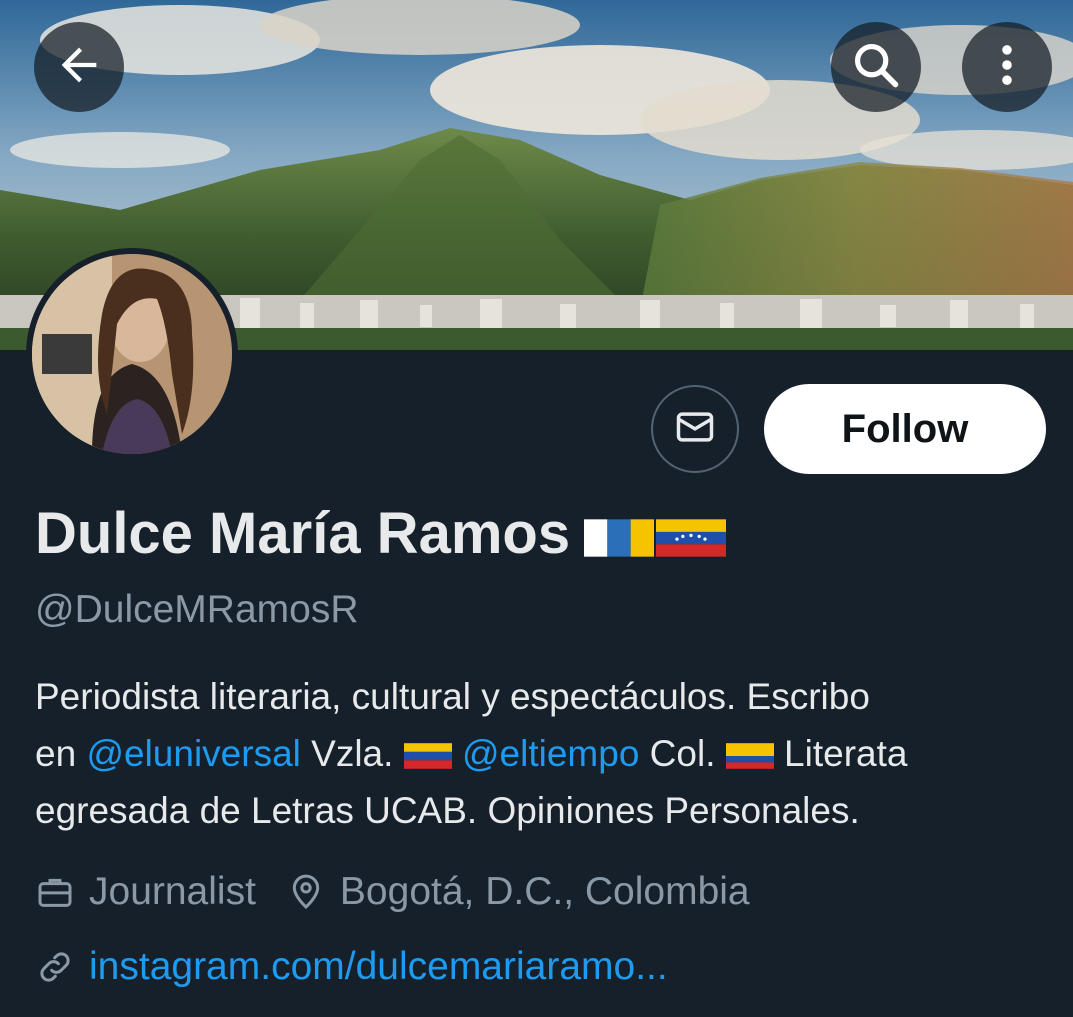 Image resolution: width=1073 pixels, height=1017 pixels. Describe the element at coordinates (197, 609) in the screenshot. I see `profile-handle: @DulceMRamosR` at that location.